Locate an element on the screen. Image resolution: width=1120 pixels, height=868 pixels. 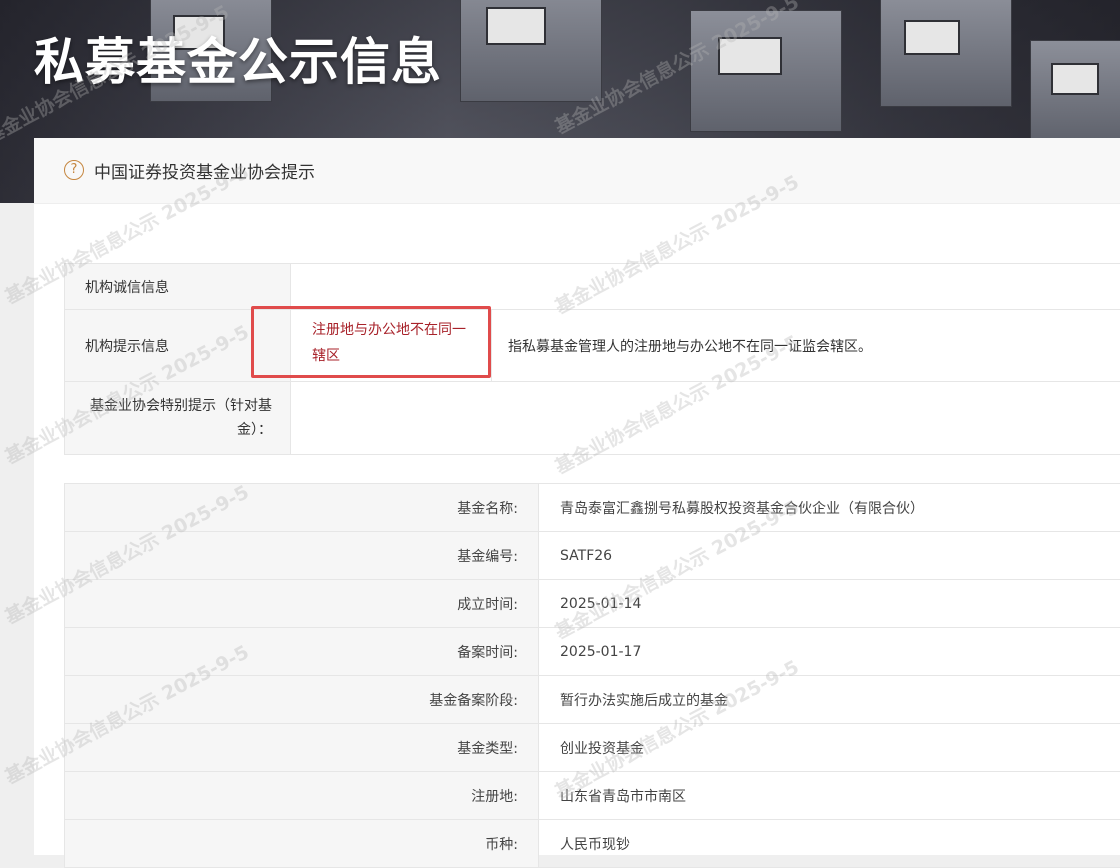
tip-description: 指私募基金管理人的注册地与办公地不在同一证监会辖区。 is located at coordinates (806, 346).